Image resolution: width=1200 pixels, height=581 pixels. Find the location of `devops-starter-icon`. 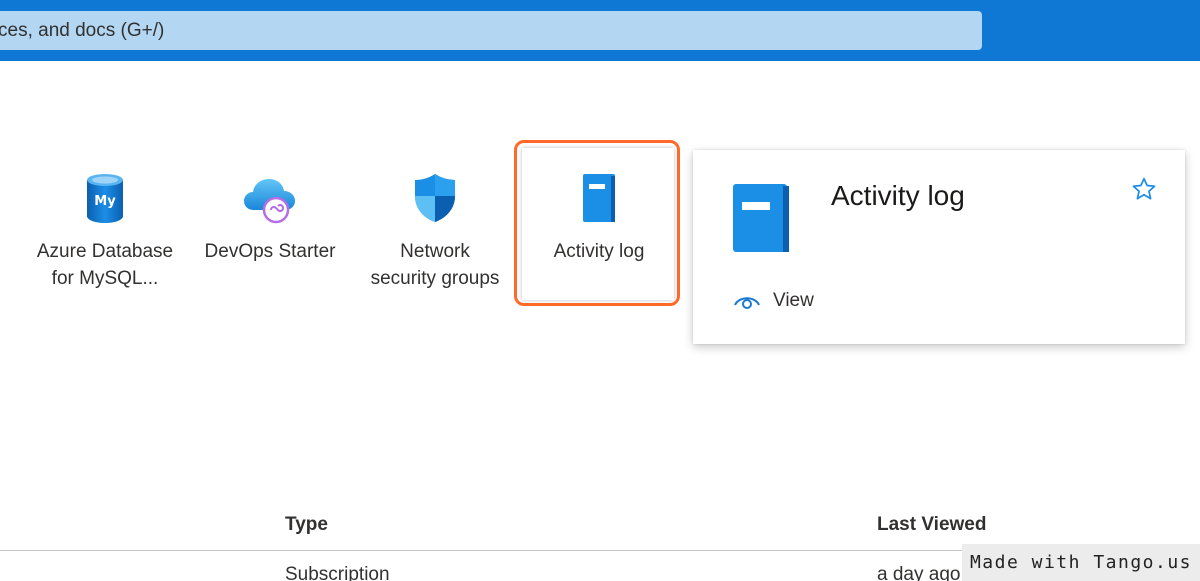

devops-starter-icon is located at coordinates (269, 201).